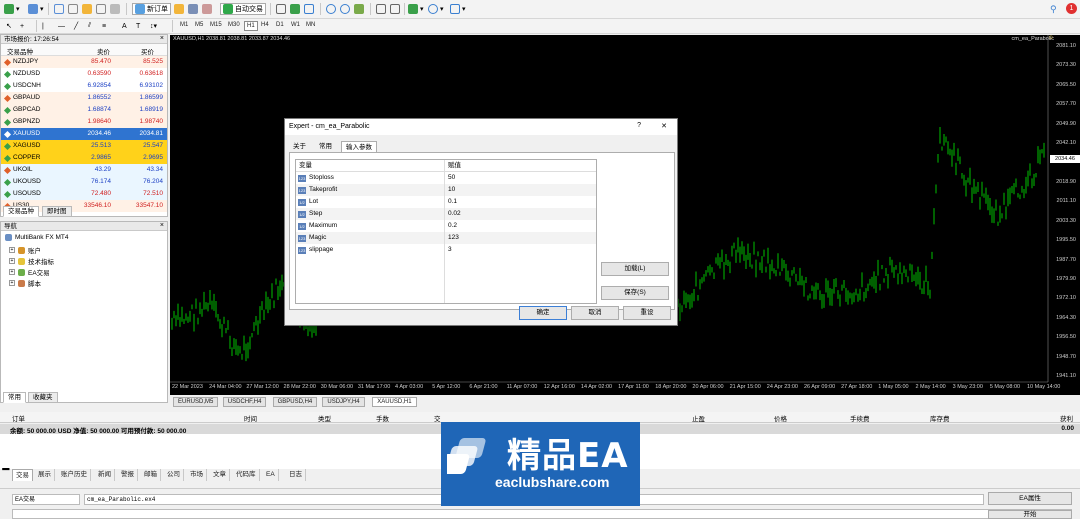 Image resolution: width=1080 pixels, height=519 pixels. Describe the element at coordinates (458, 9) in the screenshot. I see `templates-button: ▾` at that location.